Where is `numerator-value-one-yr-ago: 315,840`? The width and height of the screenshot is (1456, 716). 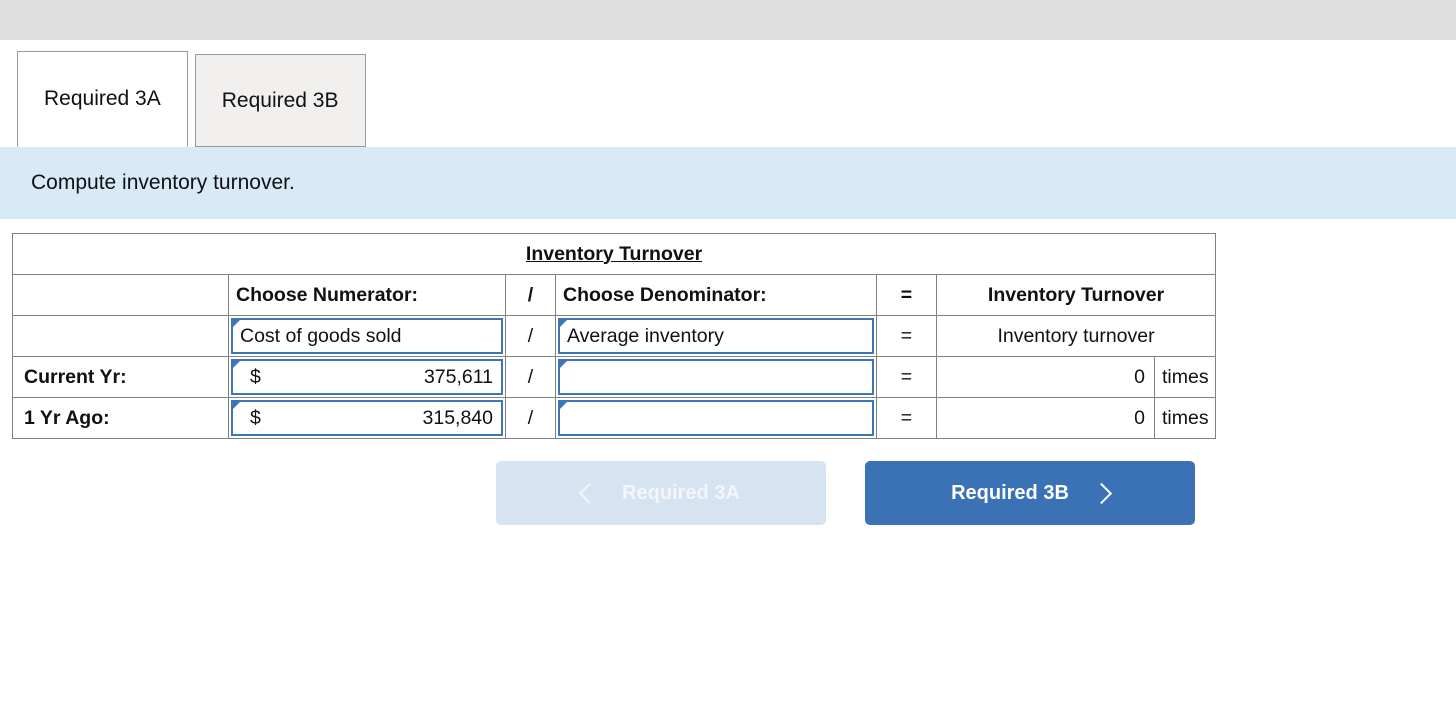
numerator-value-one-yr-ago: 315,840 is located at coordinates (458, 417).